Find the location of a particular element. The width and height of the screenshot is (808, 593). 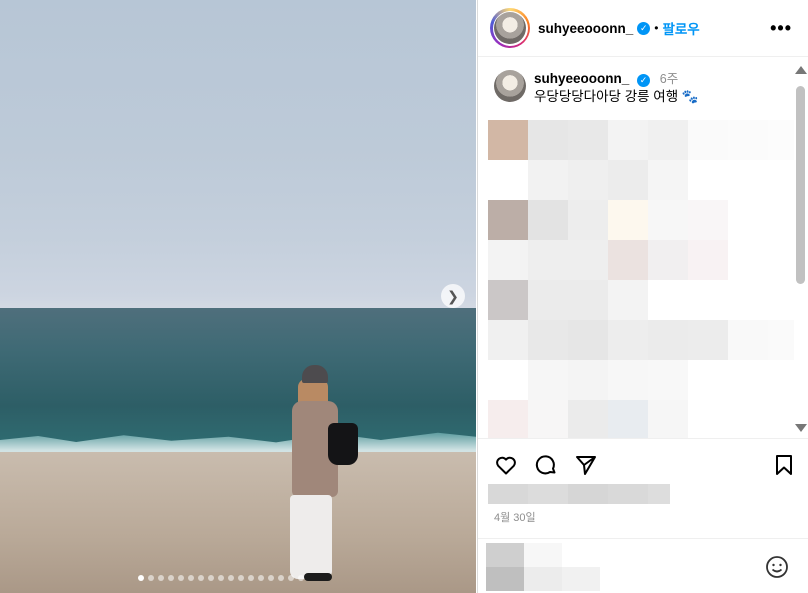

scroll-down-icon is located at coordinates (801, 428).